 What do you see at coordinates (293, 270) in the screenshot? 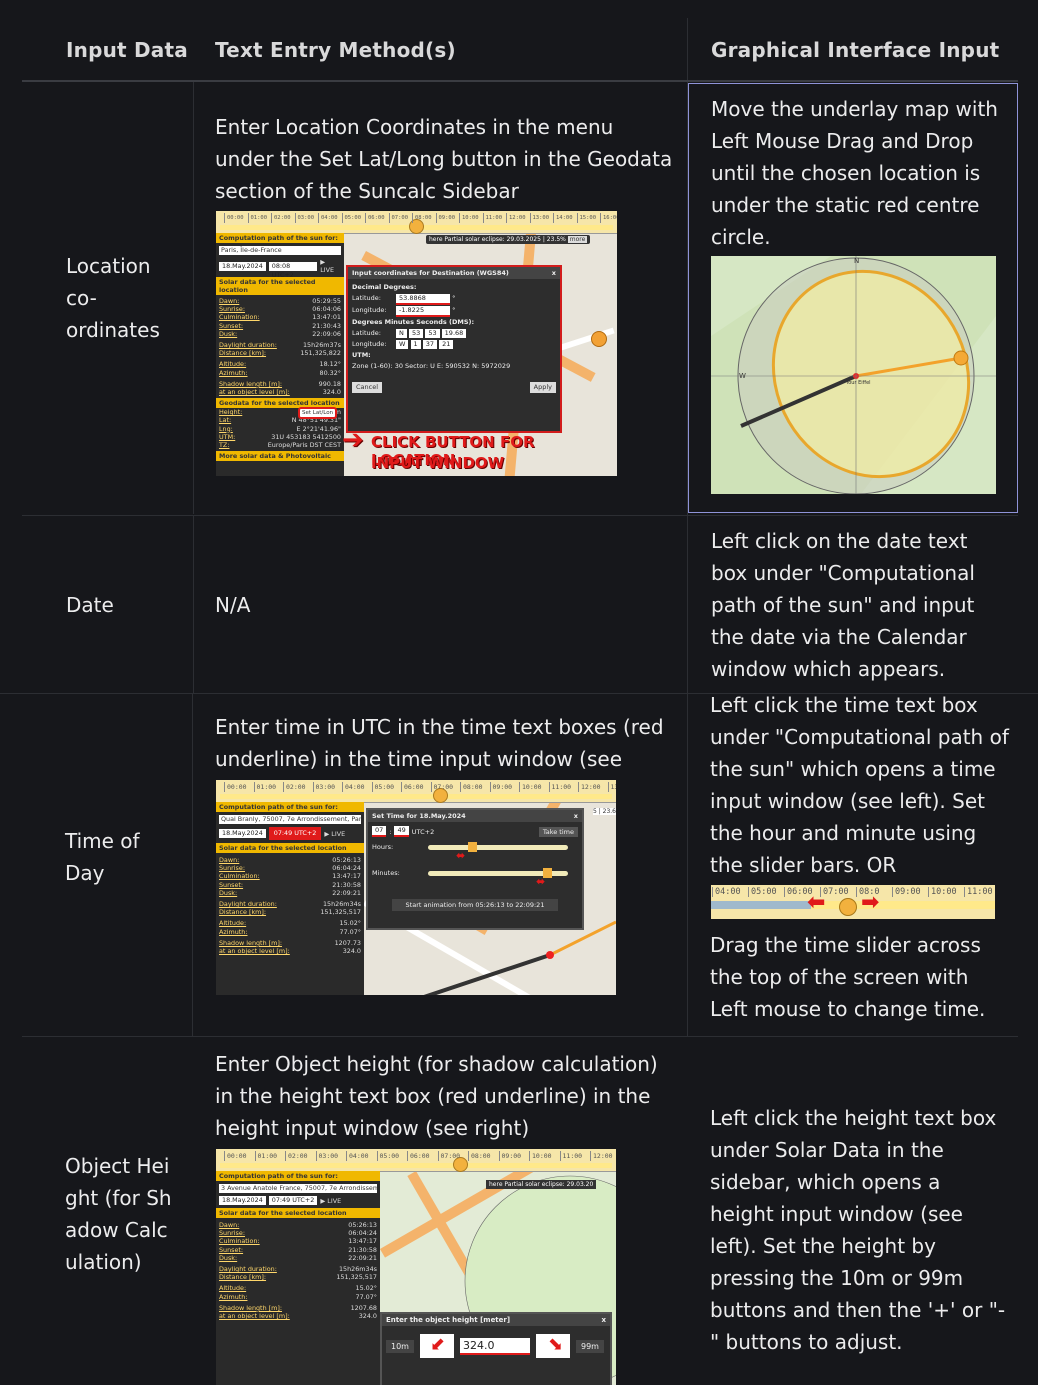
I see `time-input: 08:08 UTC+2` at bounding box center [293, 270].